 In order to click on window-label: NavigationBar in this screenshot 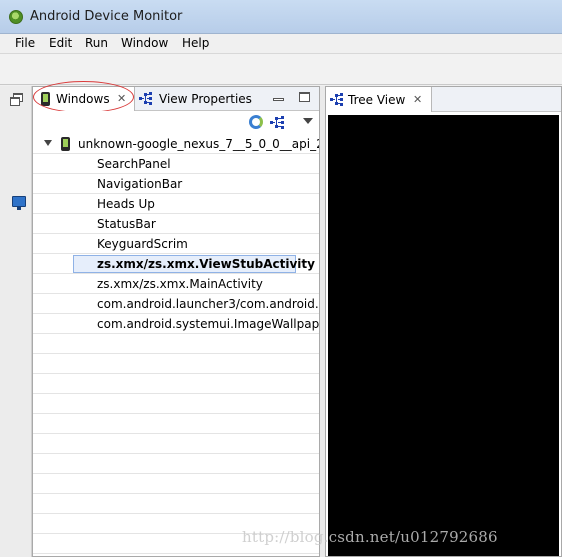, I will do `click(140, 184)`.